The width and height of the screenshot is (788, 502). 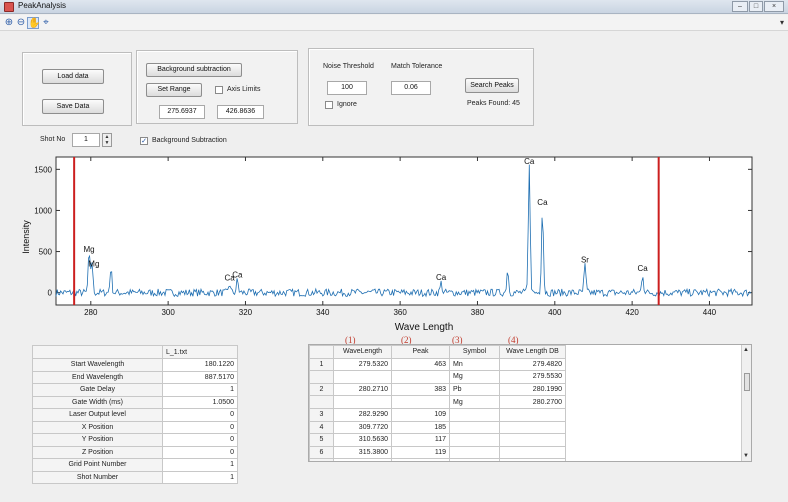 I want to click on results-header-wavelength: WaveLength, so click(x=362, y=352).